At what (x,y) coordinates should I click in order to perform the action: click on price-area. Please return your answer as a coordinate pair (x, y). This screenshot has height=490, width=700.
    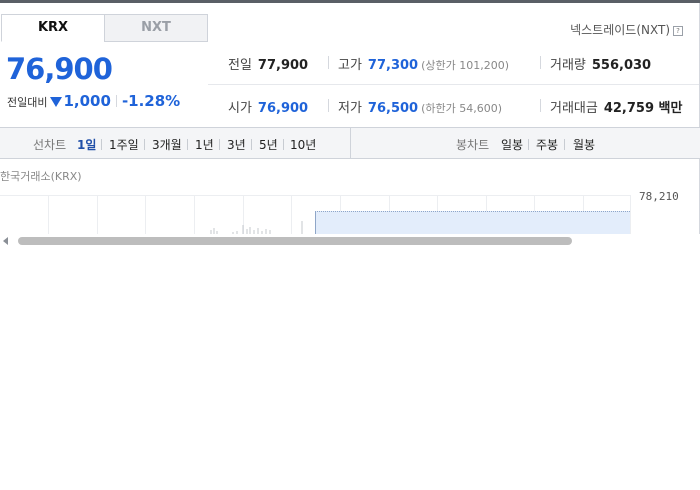
    Looking at the image, I should click on (472, 223).